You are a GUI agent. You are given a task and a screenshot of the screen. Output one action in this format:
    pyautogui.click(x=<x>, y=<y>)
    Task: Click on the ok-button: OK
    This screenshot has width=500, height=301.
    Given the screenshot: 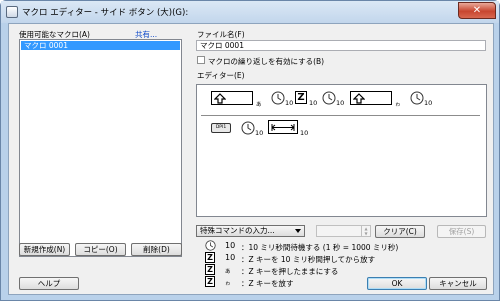 What is the action you would take?
    pyautogui.click(x=397, y=283)
    